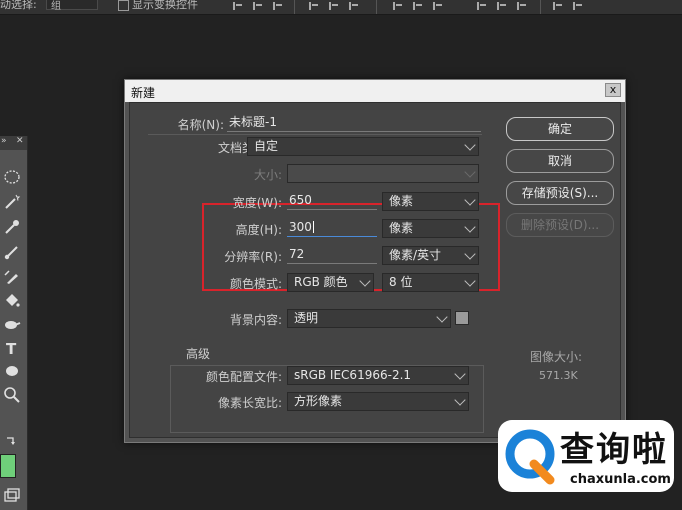 This screenshot has width=682, height=510. Describe the element at coordinates (4, 141) in the screenshot. I see `collapse-icon: »` at that location.